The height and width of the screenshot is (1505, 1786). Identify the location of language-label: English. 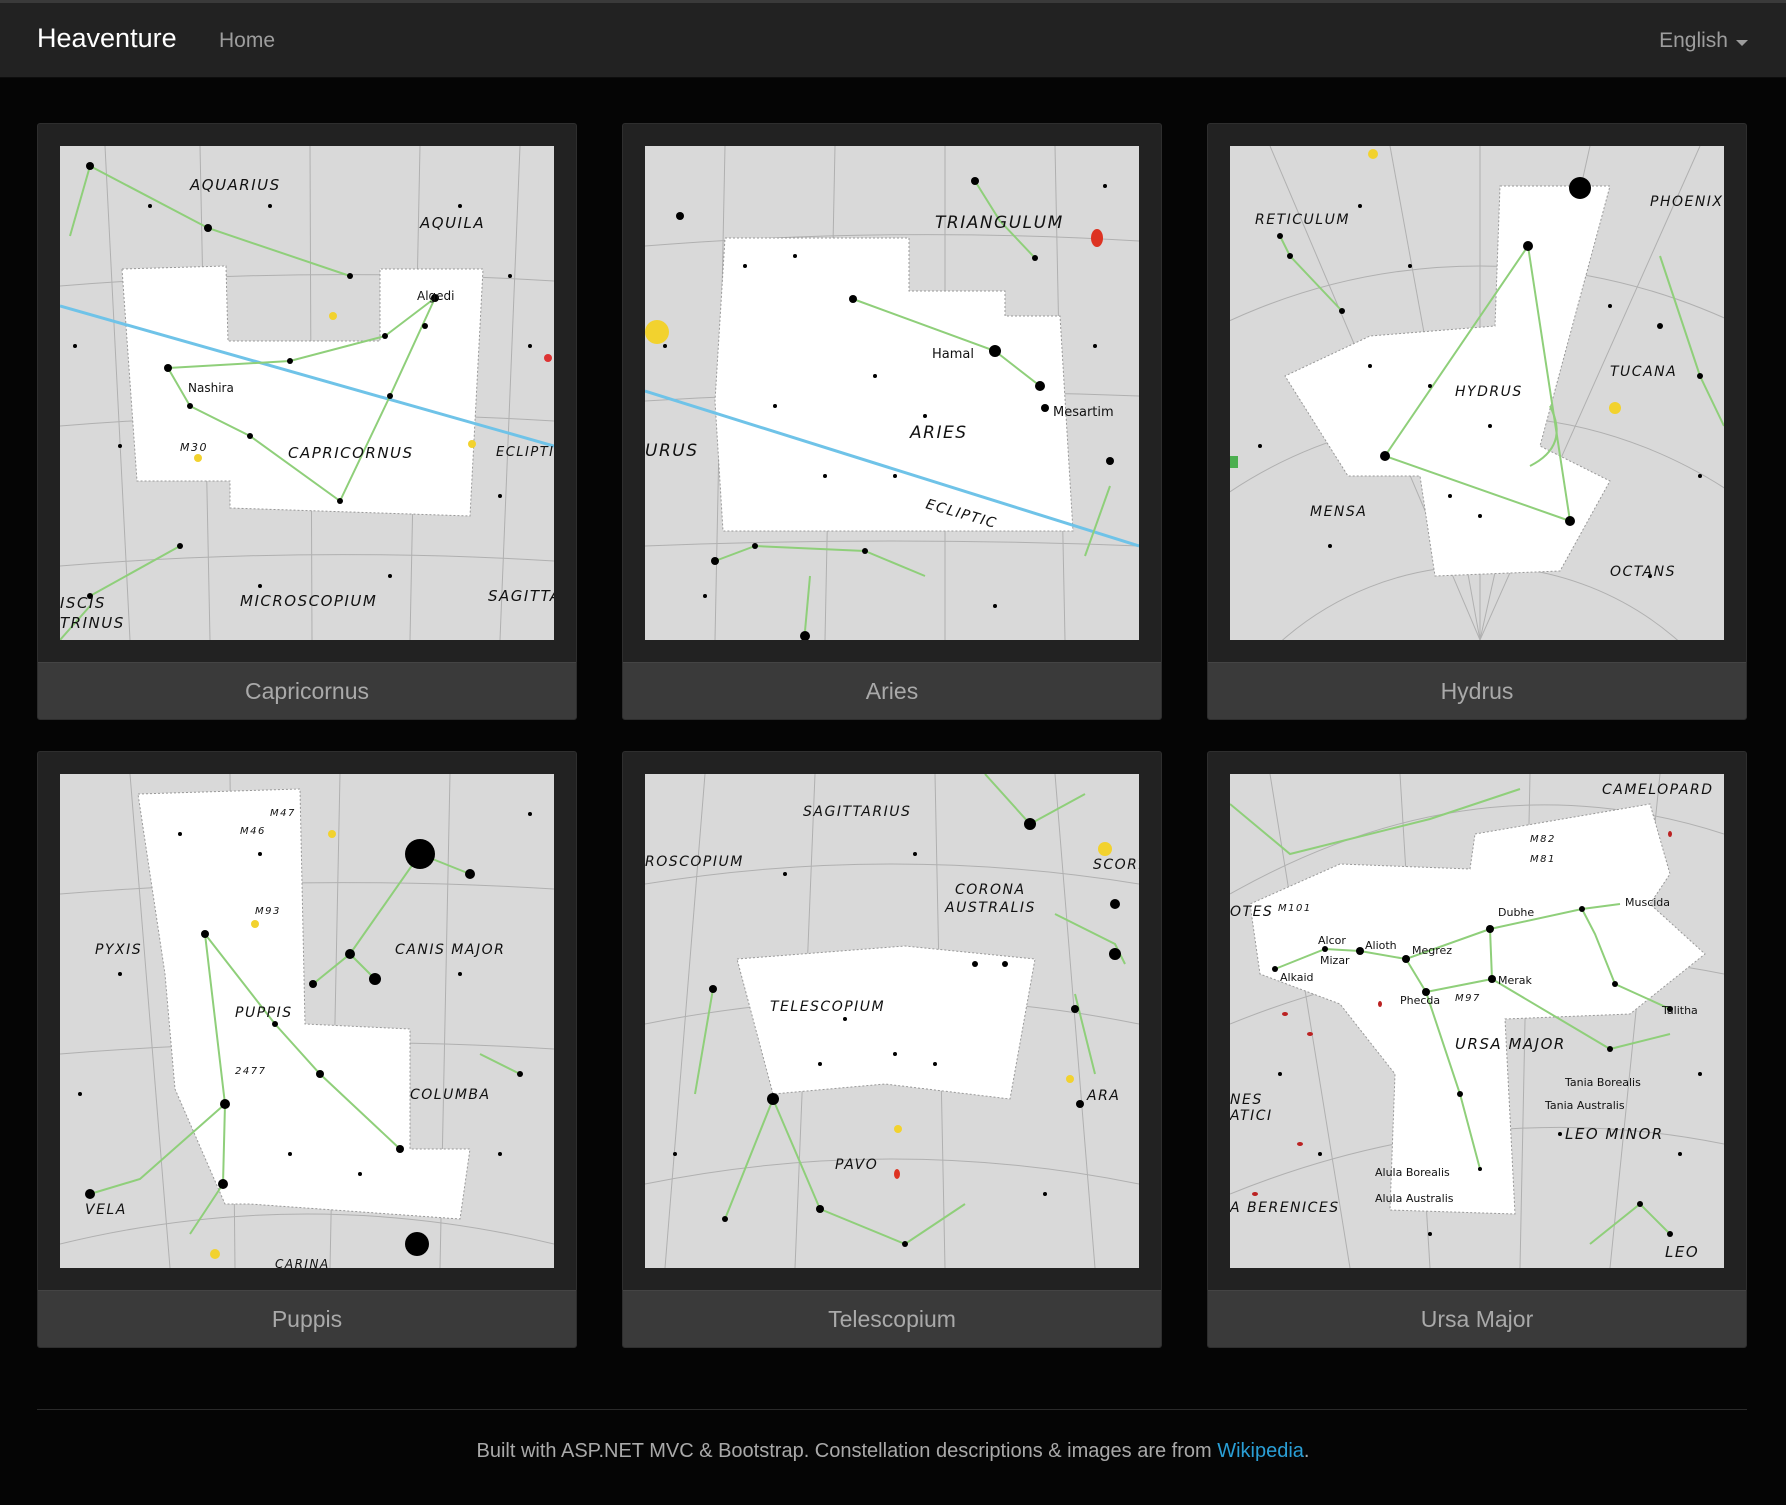
(1693, 40).